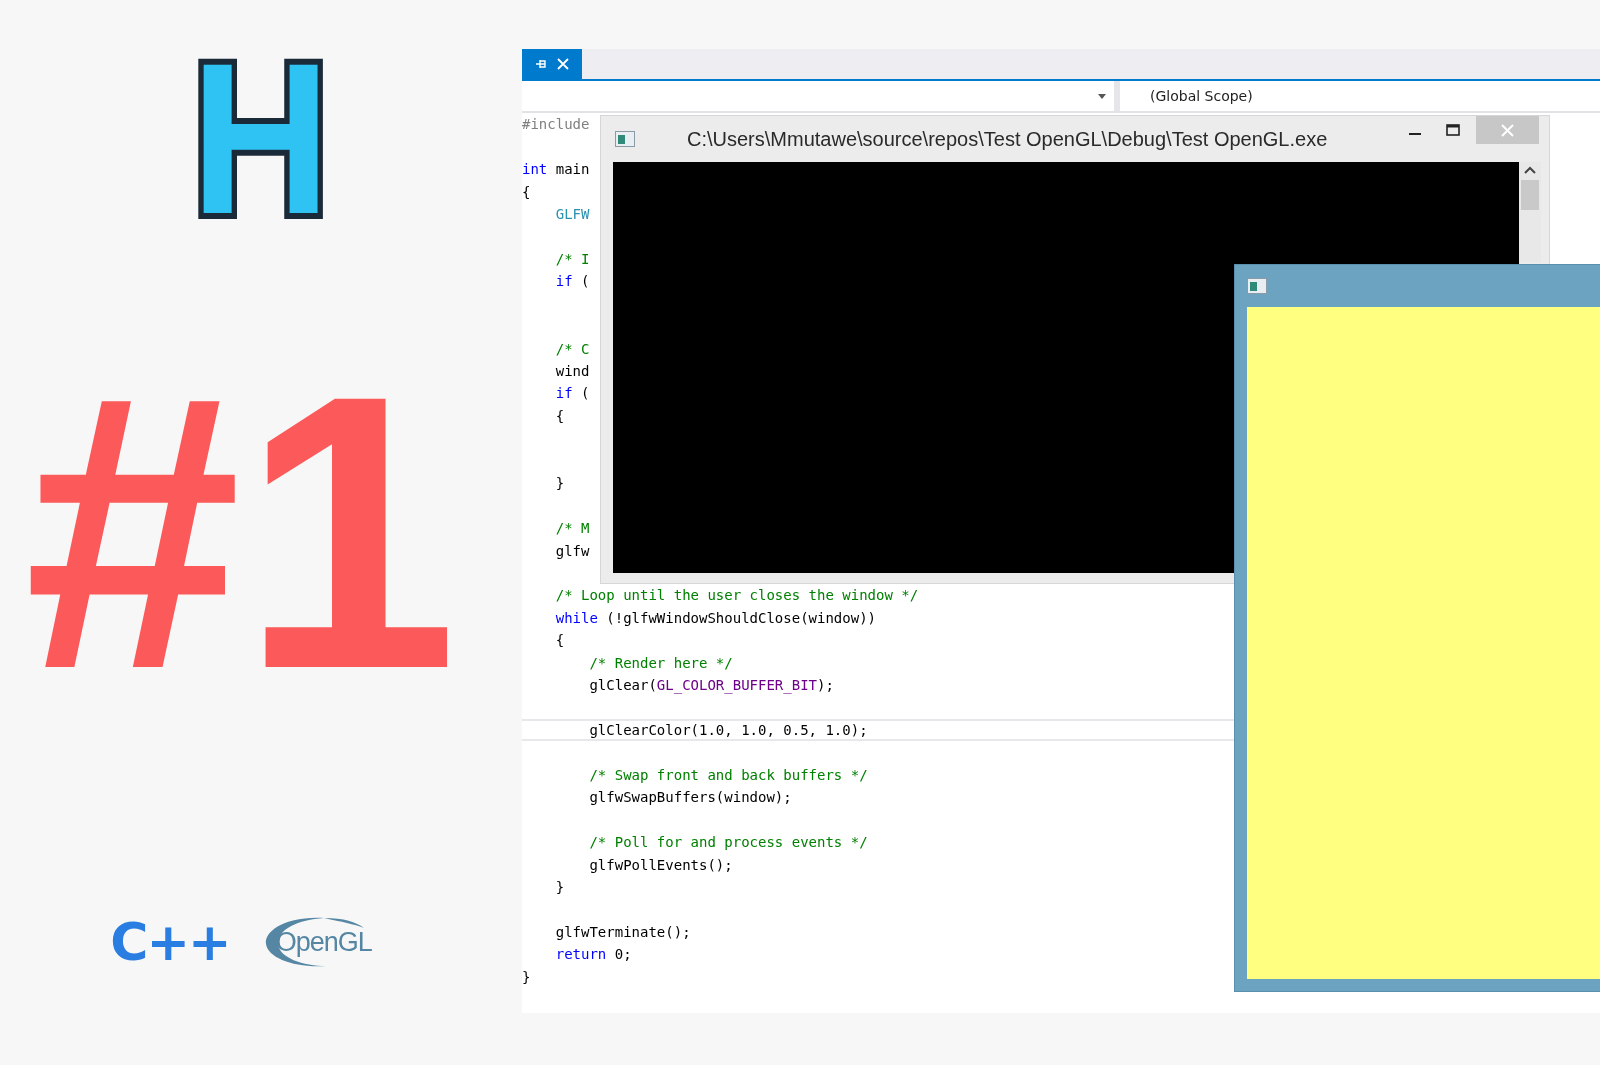  Describe the element at coordinates (241, 532) in the screenshot. I see `episode-number: #1` at that location.